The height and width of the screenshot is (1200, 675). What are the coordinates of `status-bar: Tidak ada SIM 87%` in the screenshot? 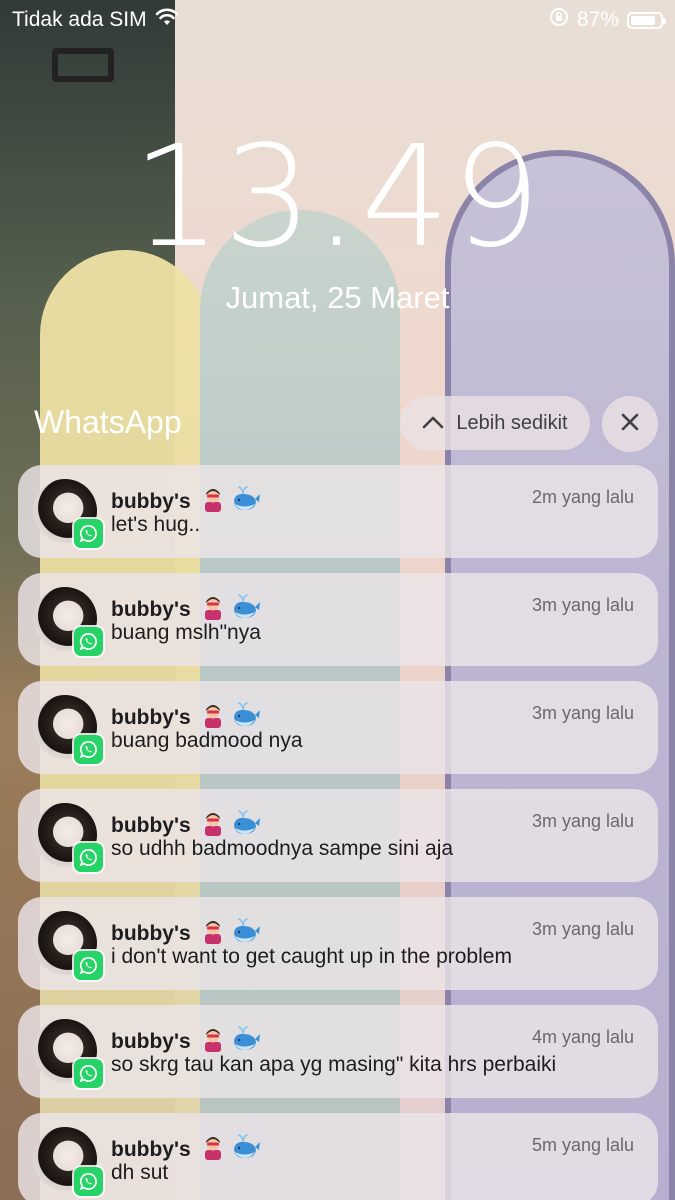 It's located at (339, 20).